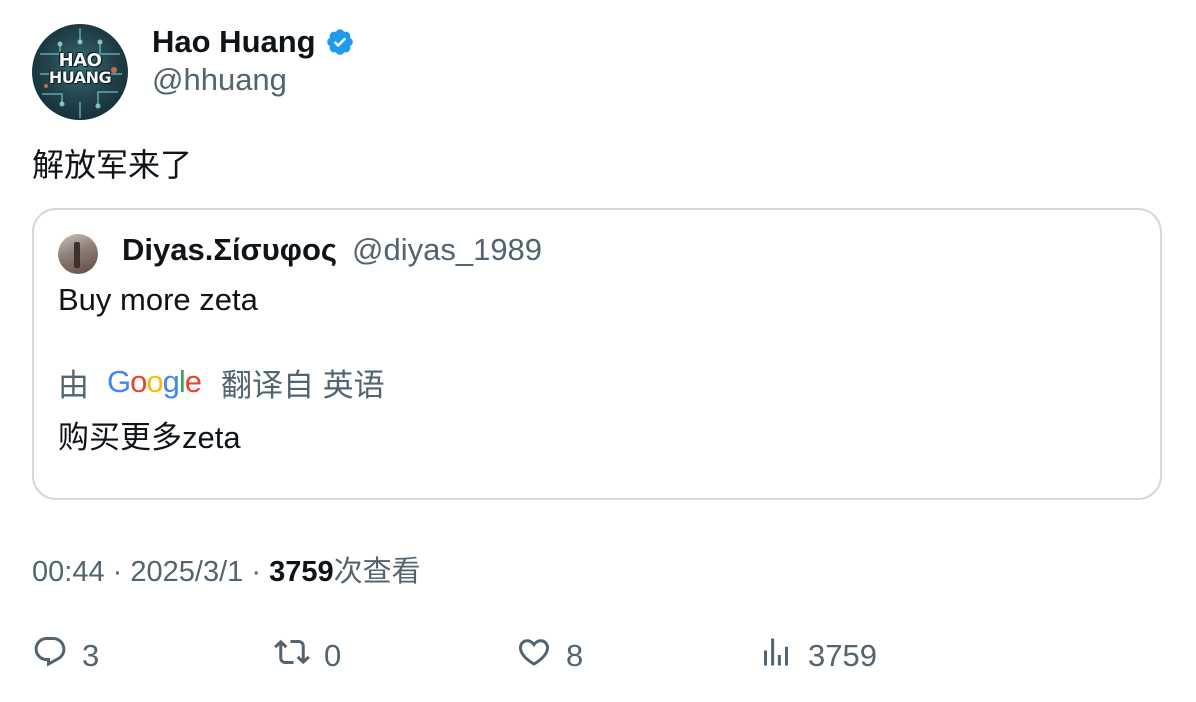 The width and height of the screenshot is (1196, 702). Describe the element at coordinates (842, 655) in the screenshot. I see `views-stat-count: 3759` at that location.